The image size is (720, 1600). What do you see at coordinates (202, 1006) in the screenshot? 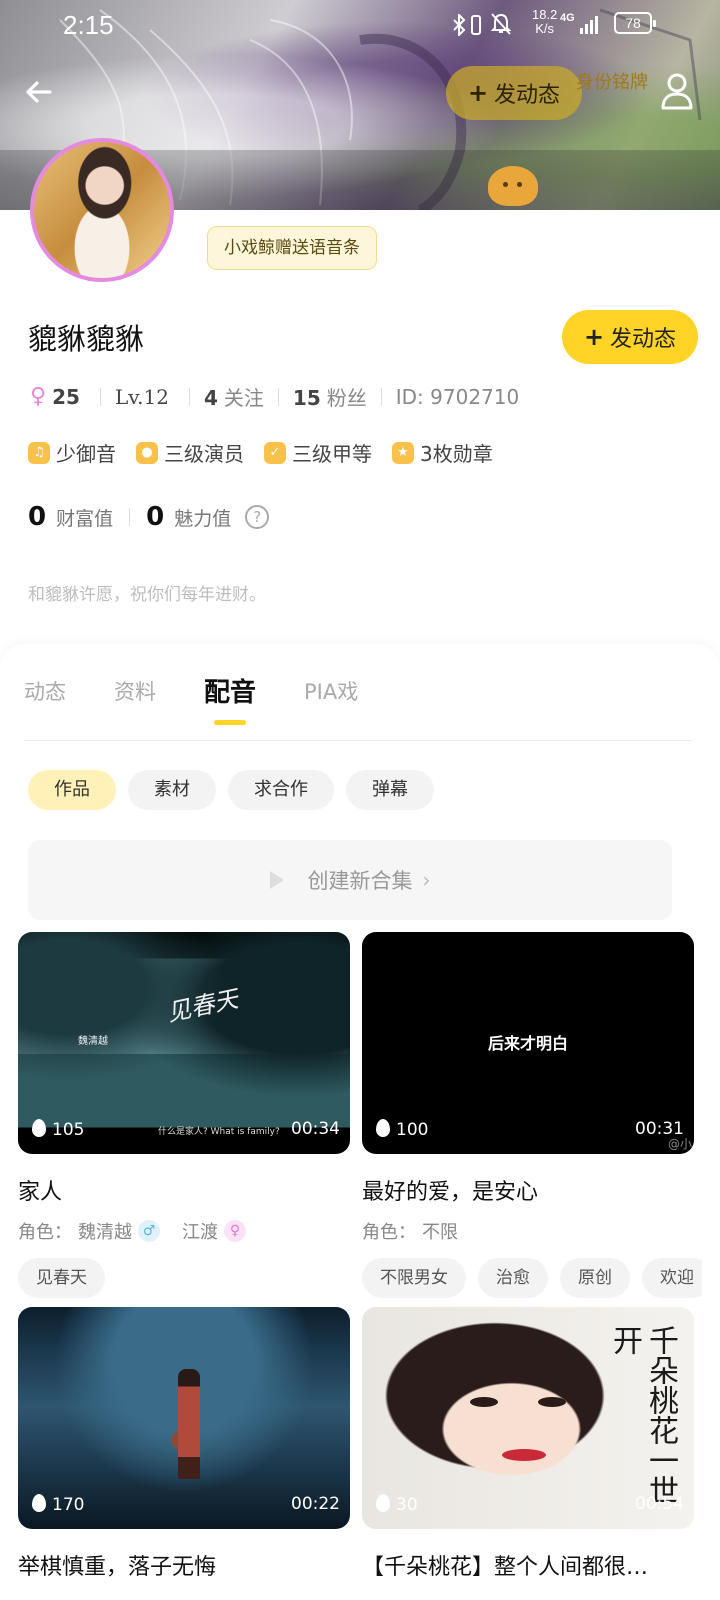
I see `calligraphy-art: 见春天` at bounding box center [202, 1006].